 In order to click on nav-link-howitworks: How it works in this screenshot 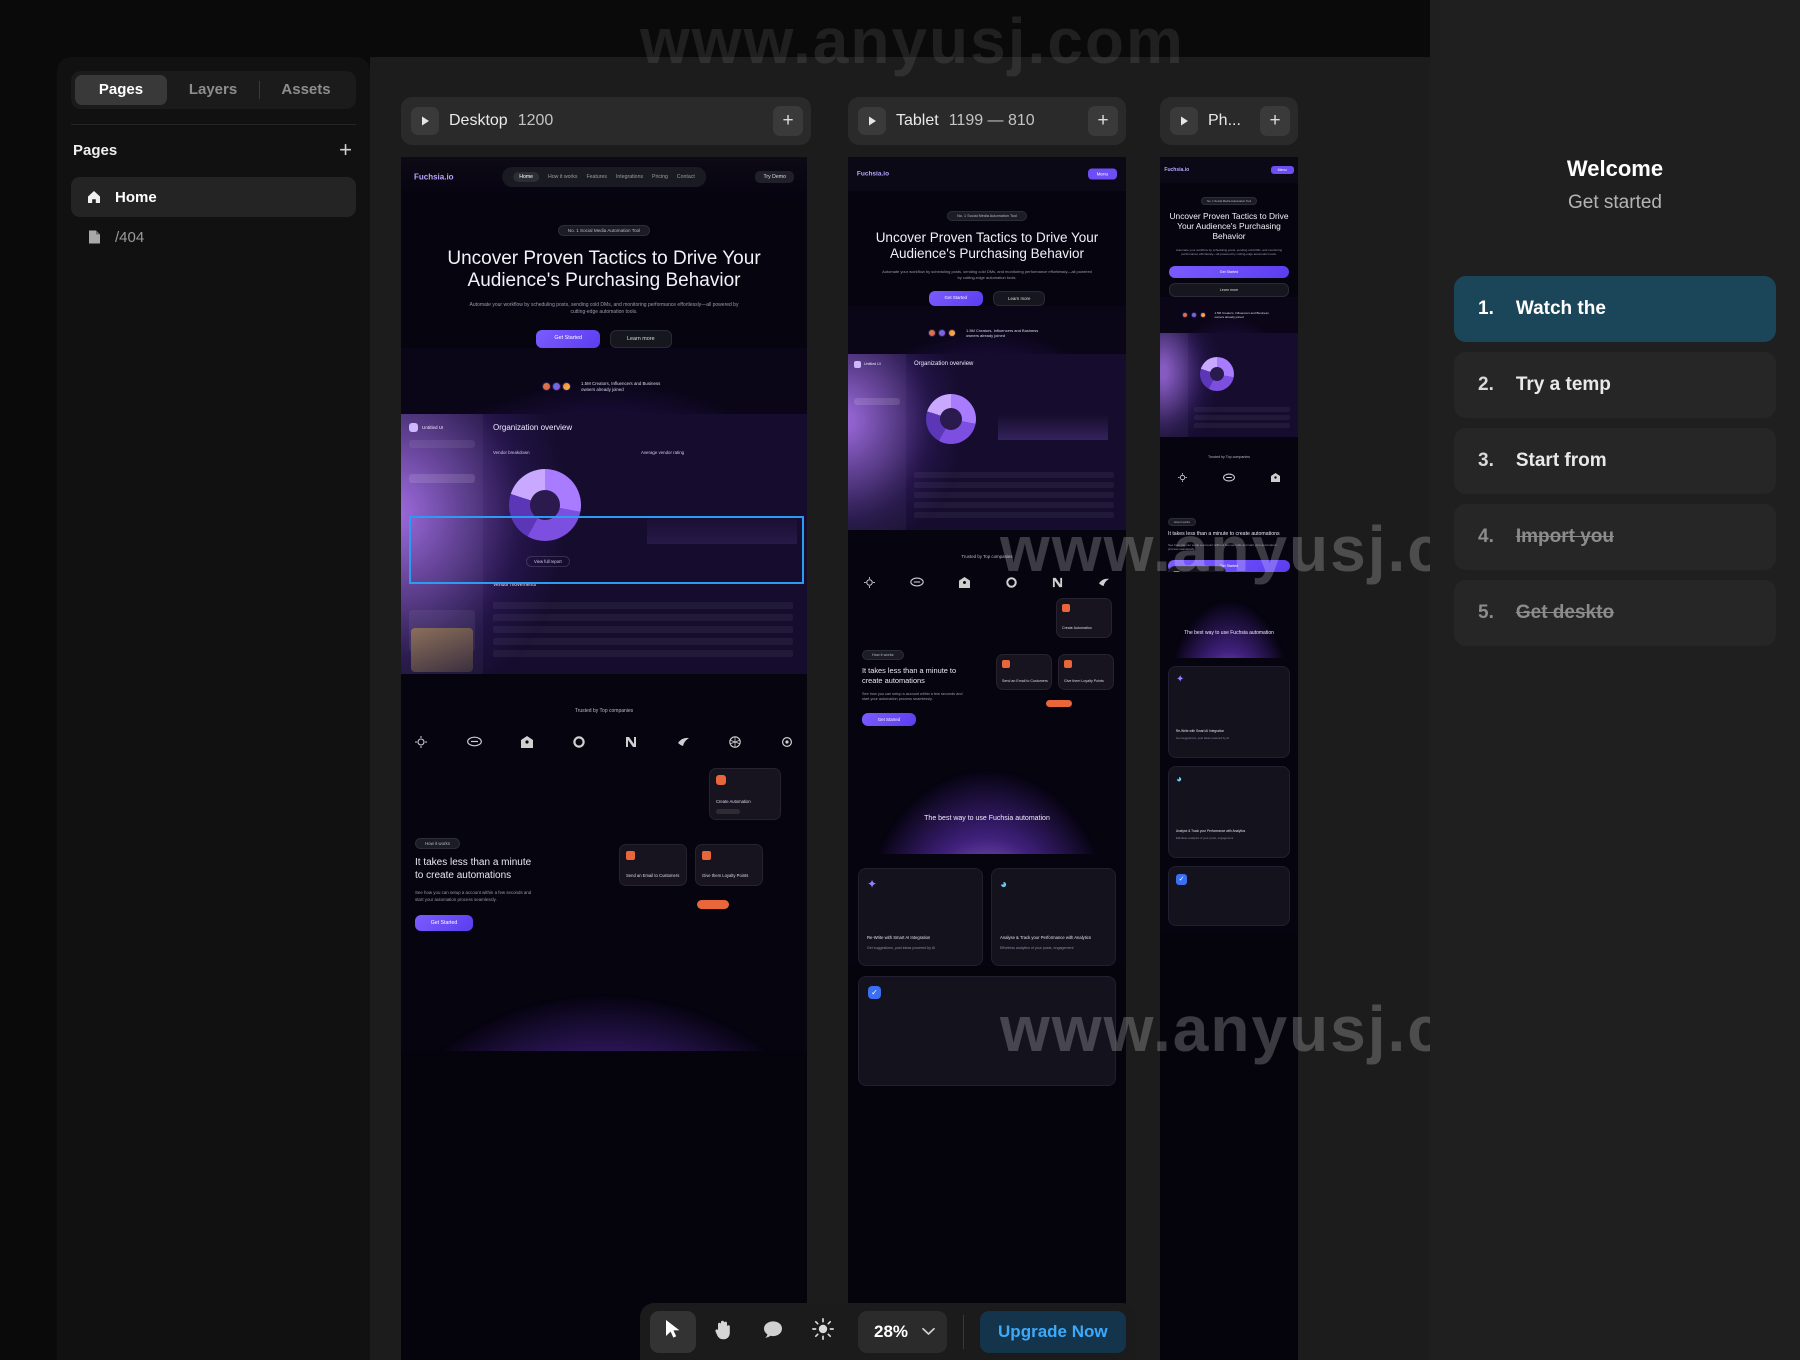, I will do `click(562, 177)`.